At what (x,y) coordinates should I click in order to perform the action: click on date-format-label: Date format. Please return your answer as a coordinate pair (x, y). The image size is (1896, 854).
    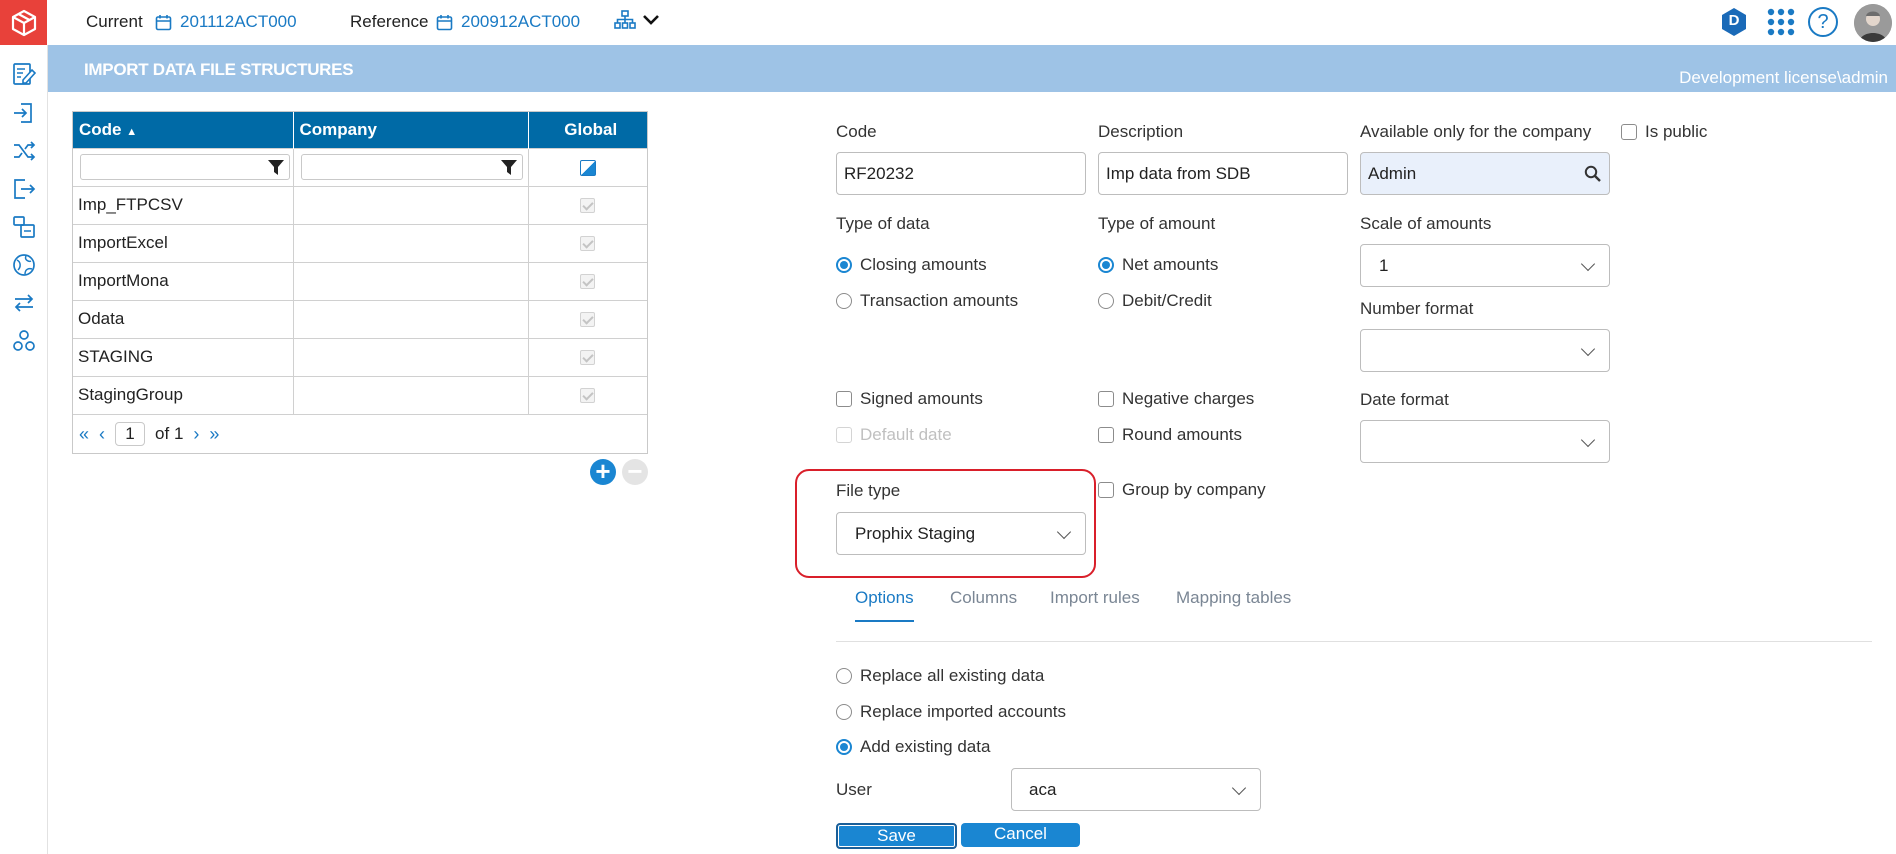
    Looking at the image, I should click on (1404, 399).